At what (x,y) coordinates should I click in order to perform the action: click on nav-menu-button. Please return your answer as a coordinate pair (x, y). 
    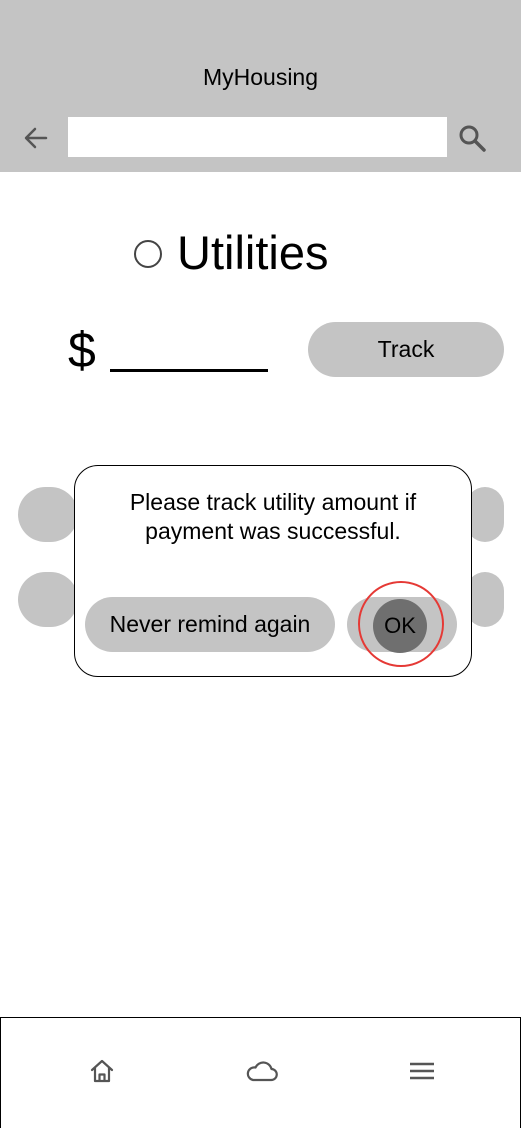
    Looking at the image, I should click on (422, 1071).